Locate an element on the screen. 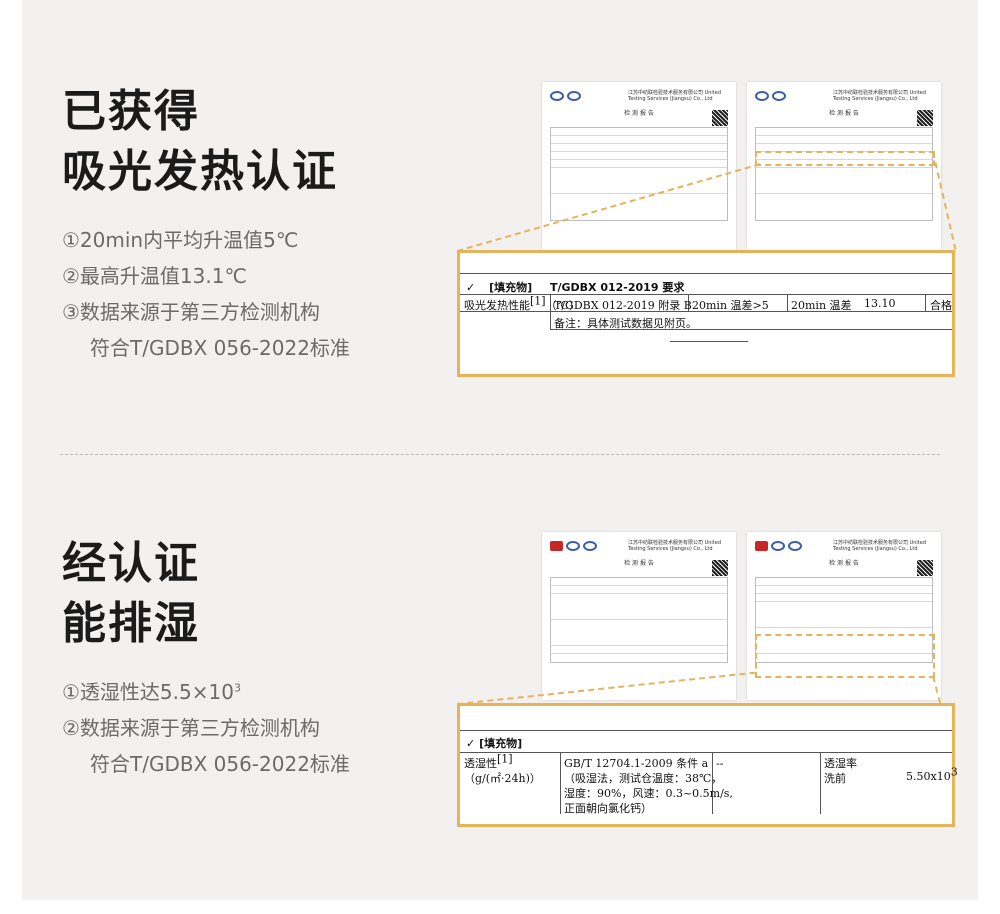 The width and height of the screenshot is (1000, 914). test-item: 透湿性[1] is located at coordinates (488, 762).